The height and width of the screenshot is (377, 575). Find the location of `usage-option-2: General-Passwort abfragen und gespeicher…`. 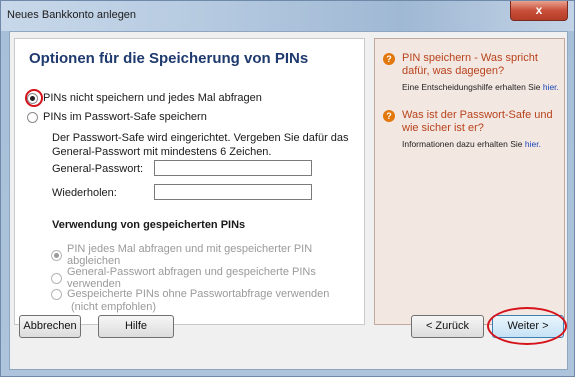

usage-option-2: General-Passwort abfragen und gespeicher… is located at coordinates (207, 278).